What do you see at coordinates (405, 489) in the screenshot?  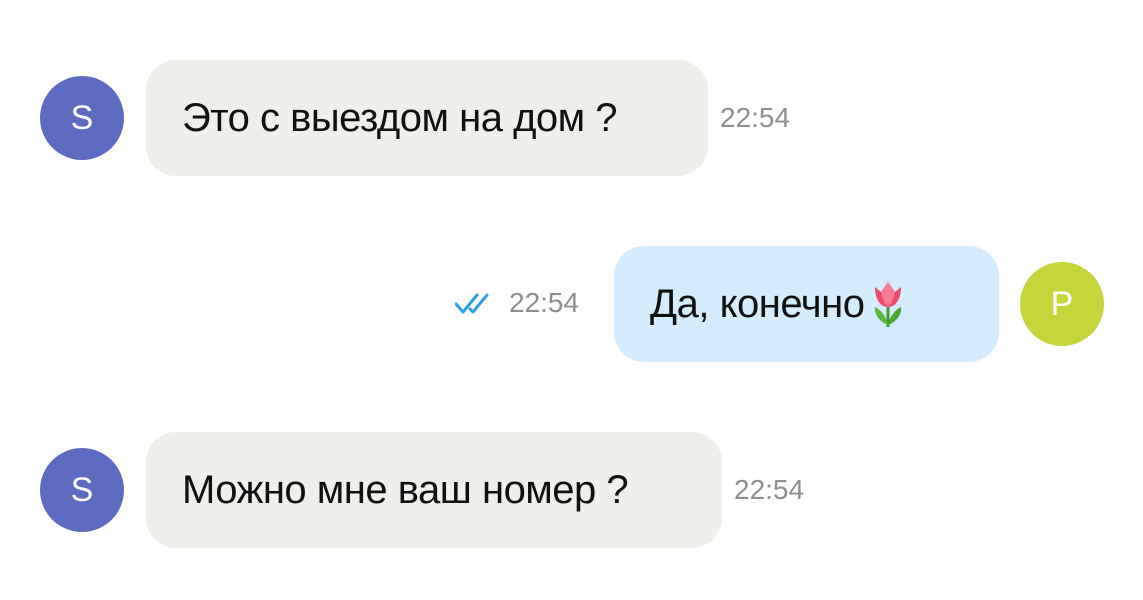 I see `message-text: Можно мне ваш номер ?` at bounding box center [405, 489].